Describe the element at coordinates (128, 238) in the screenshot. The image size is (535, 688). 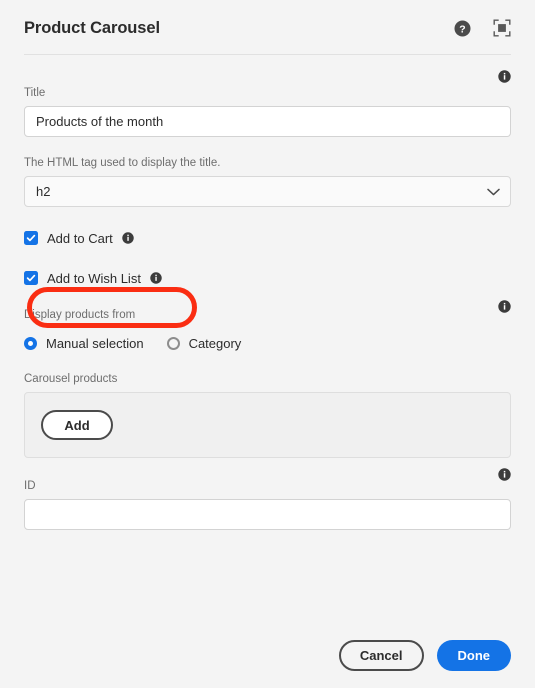
I see `add-to-cart-info-icon` at that location.